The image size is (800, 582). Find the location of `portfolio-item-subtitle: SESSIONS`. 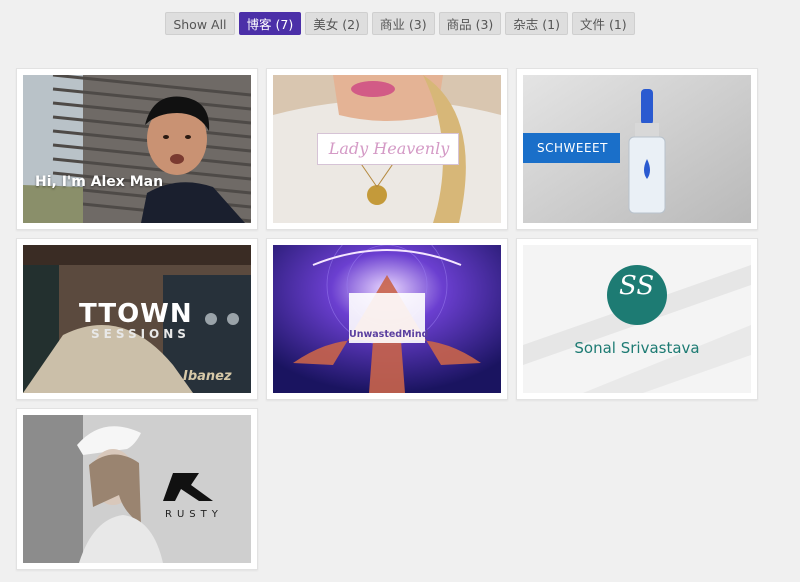

portfolio-item-subtitle: SESSIONS is located at coordinates (140, 334).